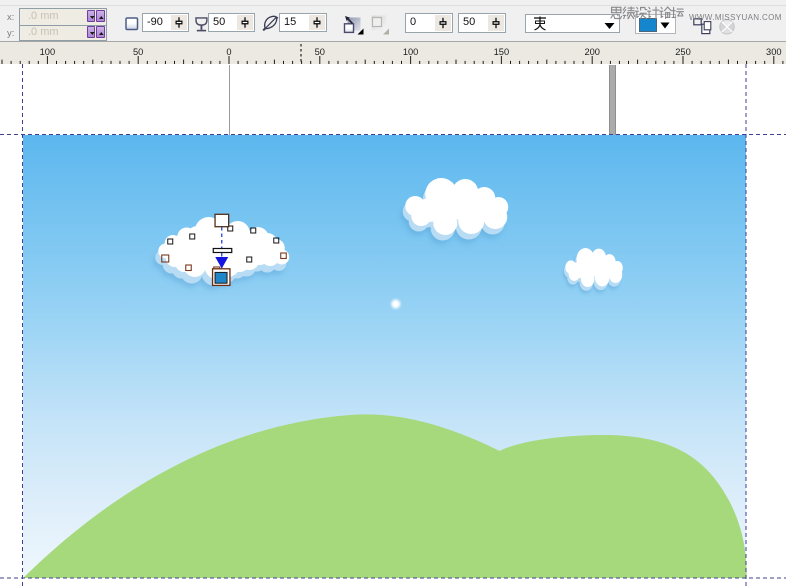  I want to click on svg-text: 200, so click(592, 52).